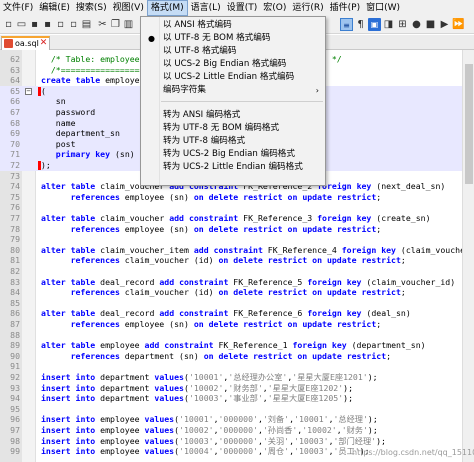  Describe the element at coordinates (18, 8) in the screenshot. I see `menu-item-0: 文件(F)` at that location.